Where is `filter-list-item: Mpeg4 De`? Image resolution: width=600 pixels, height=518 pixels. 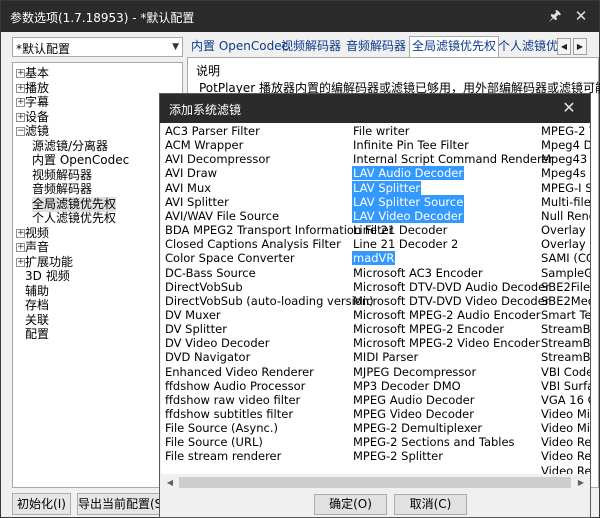 filter-list-item: Mpeg4 De is located at coordinates (565, 145).